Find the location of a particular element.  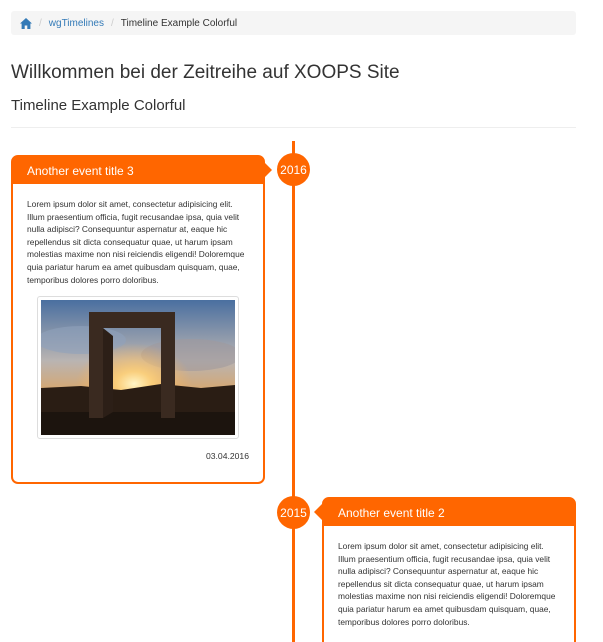

sunset-landscape-image is located at coordinates (138, 368).